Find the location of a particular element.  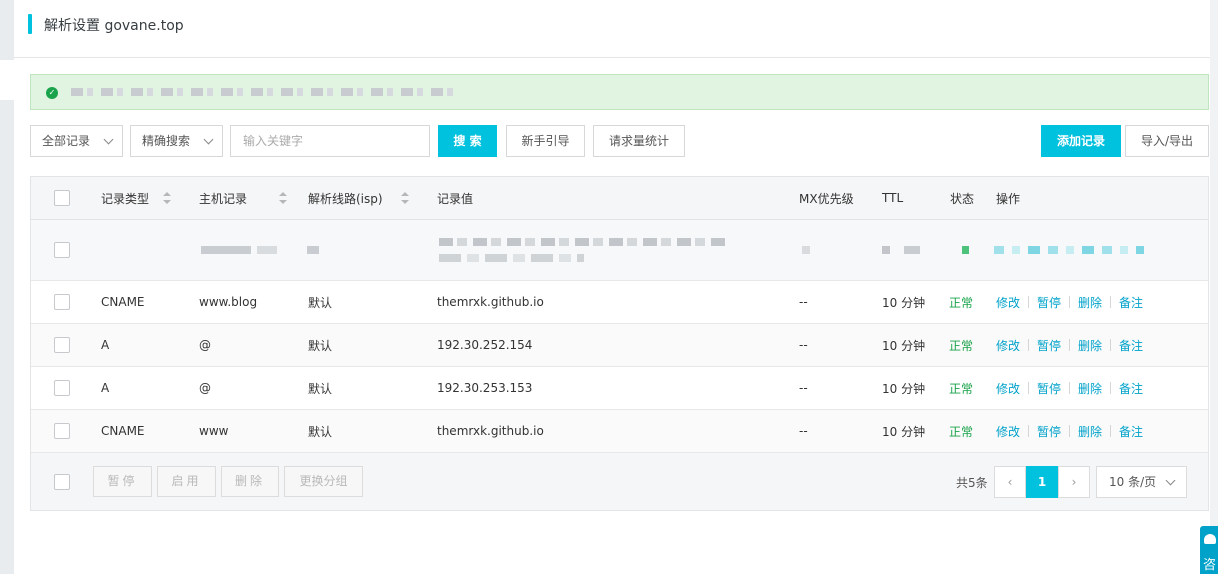

search-mode-select: 精确搜索 is located at coordinates (176, 141).